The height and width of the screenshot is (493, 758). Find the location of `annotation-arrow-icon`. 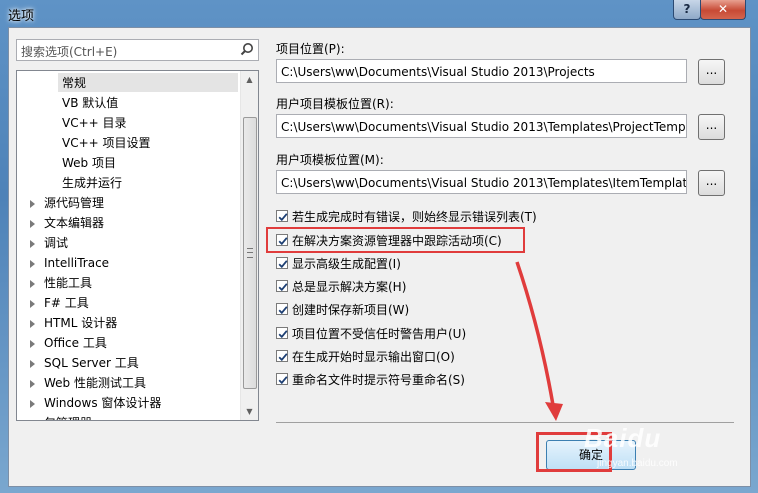

annotation-arrow-icon is located at coordinates (539, 341).